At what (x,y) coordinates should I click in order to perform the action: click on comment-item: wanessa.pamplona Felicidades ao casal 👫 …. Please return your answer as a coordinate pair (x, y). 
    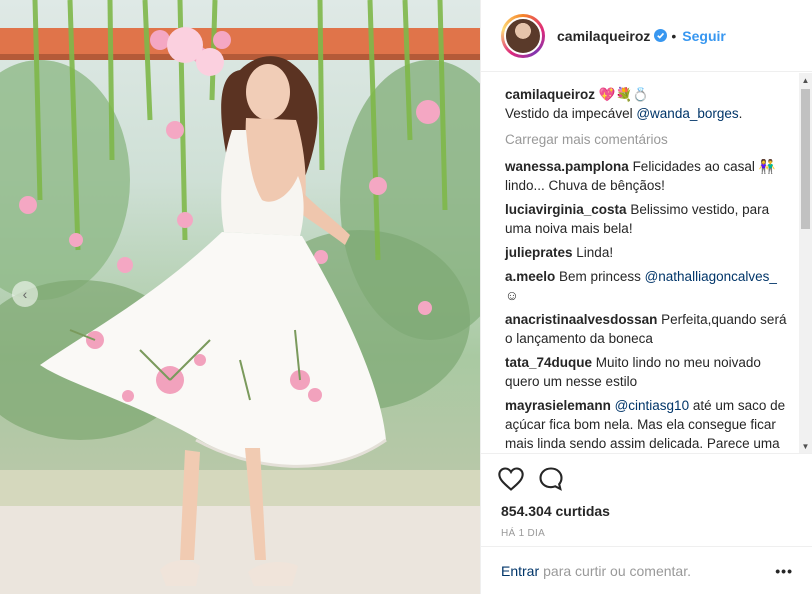
    Looking at the image, I should click on (647, 176).